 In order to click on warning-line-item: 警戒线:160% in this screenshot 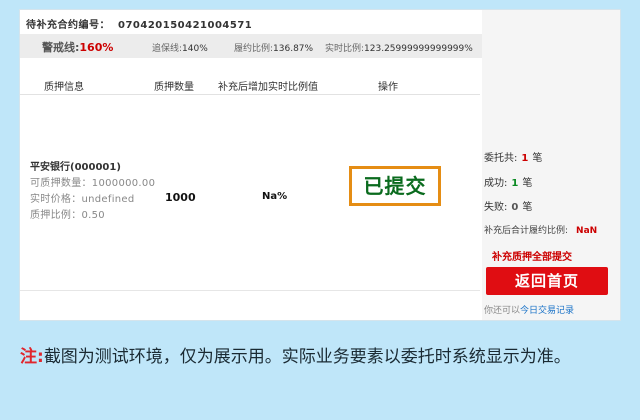, I will do `click(77, 47)`.